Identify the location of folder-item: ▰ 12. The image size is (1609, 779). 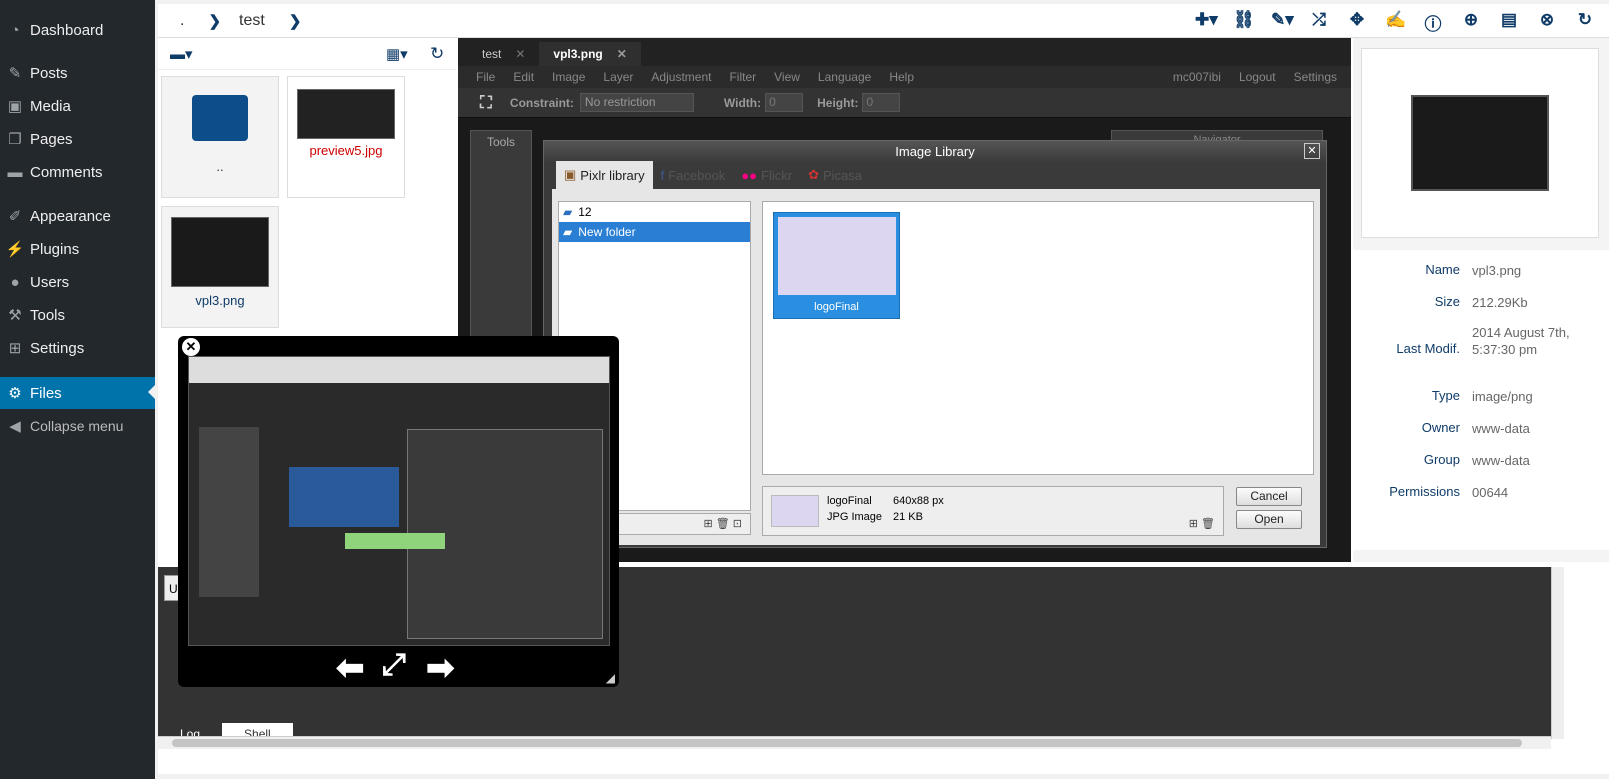
(654, 212).